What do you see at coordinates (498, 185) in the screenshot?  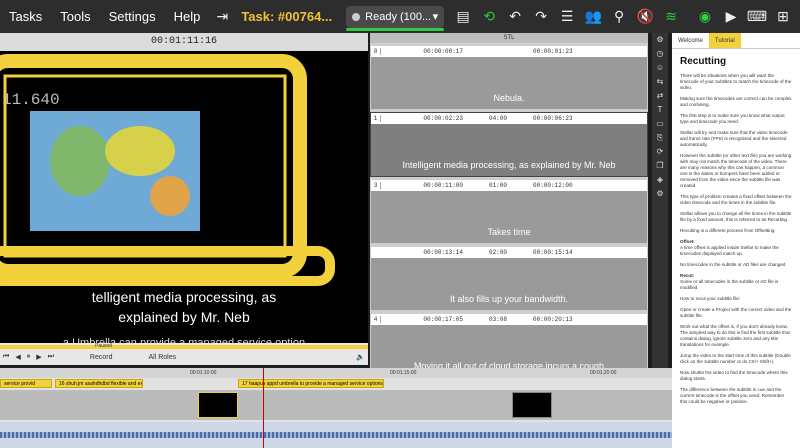 I see `cue-duration: 01:00` at bounding box center [498, 185].